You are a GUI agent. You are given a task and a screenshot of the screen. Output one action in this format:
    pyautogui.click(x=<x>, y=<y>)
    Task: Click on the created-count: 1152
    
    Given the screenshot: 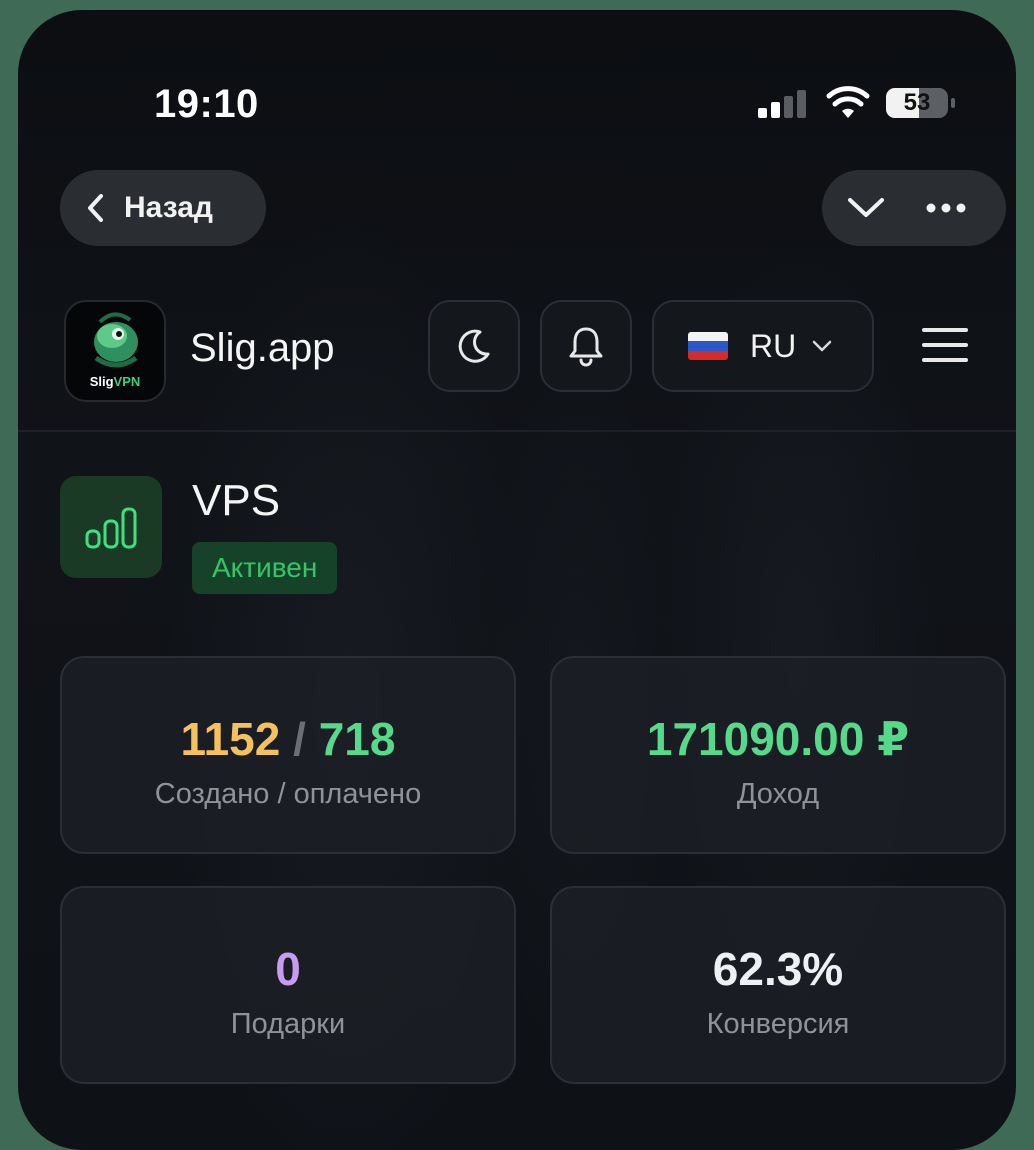 What is the action you would take?
    pyautogui.click(x=230, y=739)
    